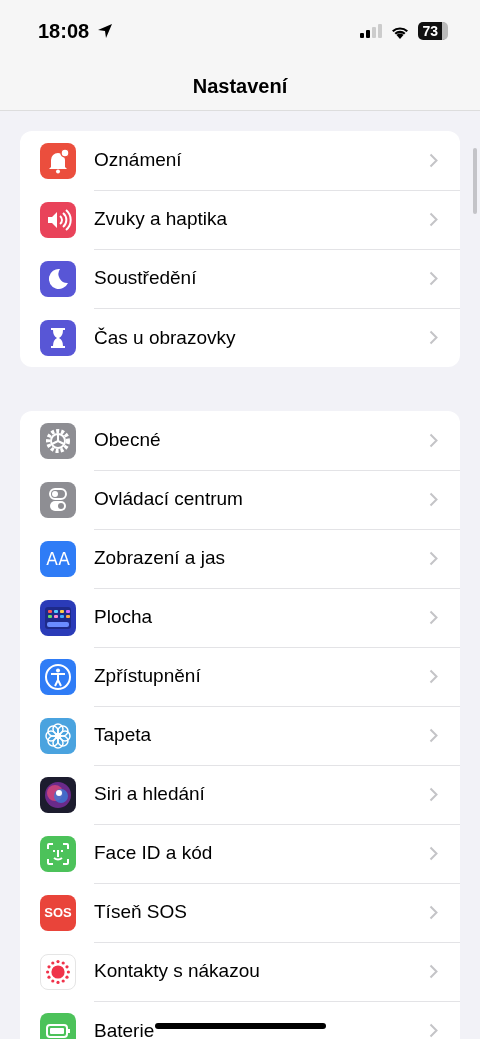  What do you see at coordinates (240, 86) in the screenshot?
I see `page-title: Nastavení` at bounding box center [240, 86].